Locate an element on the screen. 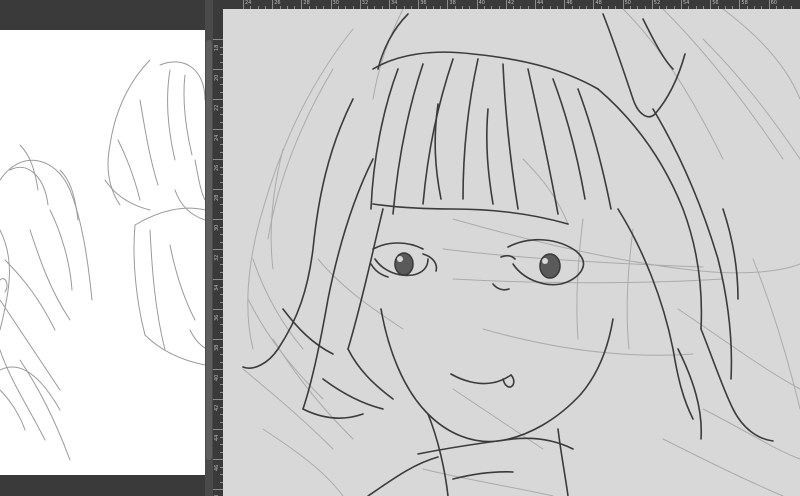 Image resolution: width=800 pixels, height=496 pixels. ruler-top: 24 26 28 30 32 34 36 38 40 42 44 46 48 50 52 54 56 58 60 is located at coordinates (511, 4).